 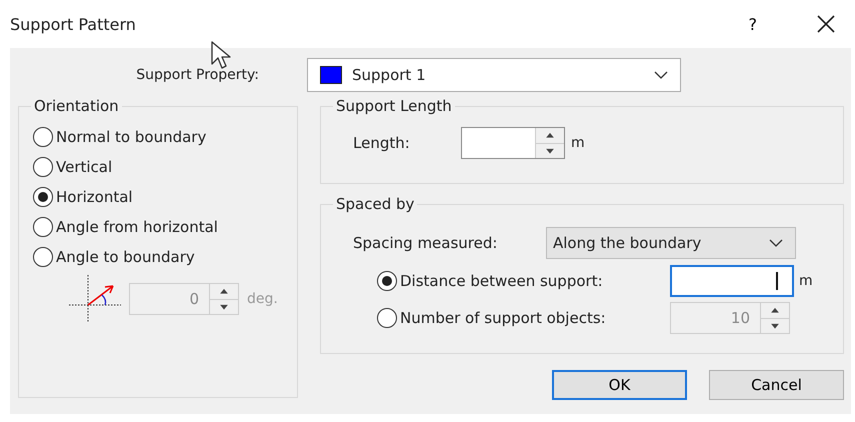 What do you see at coordinates (671, 243) in the screenshot?
I see `spacing-dropdown: Along the boundary` at bounding box center [671, 243].